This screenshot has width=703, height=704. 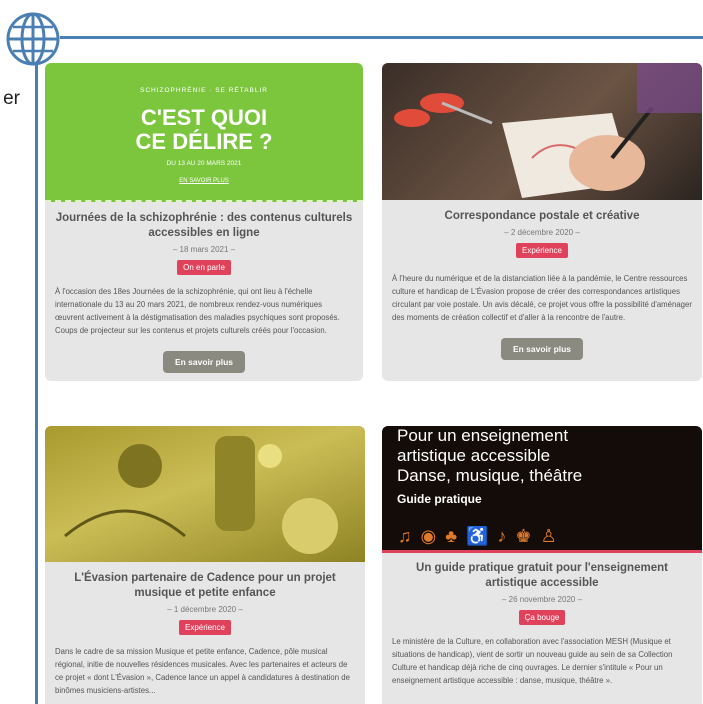 What do you see at coordinates (204, 163) in the screenshot?
I see `hero-dates: DU 13 AU 20 MARS 2021` at bounding box center [204, 163].